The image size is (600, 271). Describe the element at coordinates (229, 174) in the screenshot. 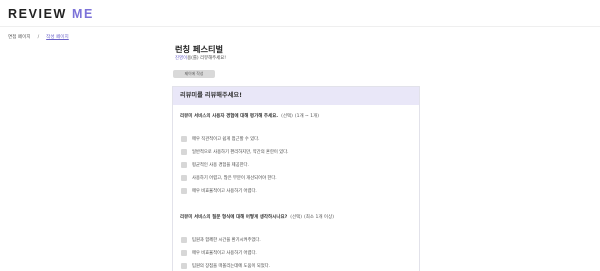

I see `option-checkbox: 사용하기 어렵고, 많은 부분이 개선되어야 한다.` at that location.